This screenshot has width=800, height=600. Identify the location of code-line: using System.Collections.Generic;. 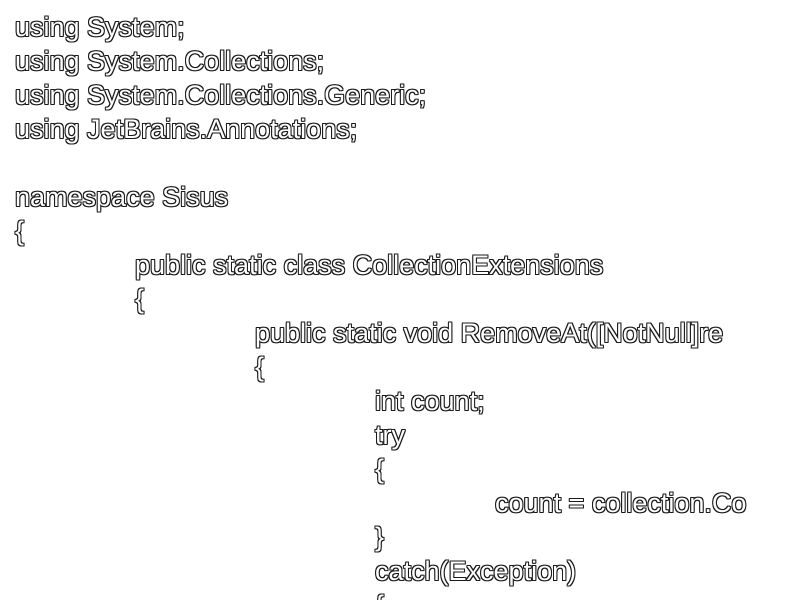
(221, 95).